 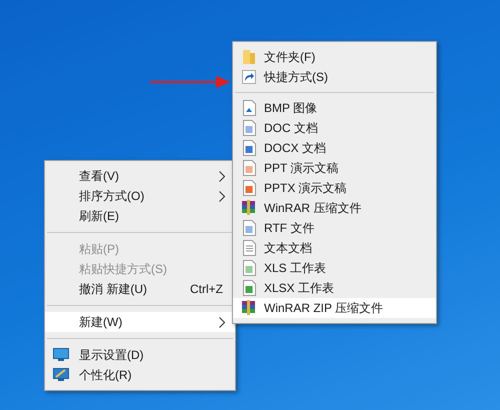 I want to click on menu-item: 新建(W), so click(x=140, y=322).